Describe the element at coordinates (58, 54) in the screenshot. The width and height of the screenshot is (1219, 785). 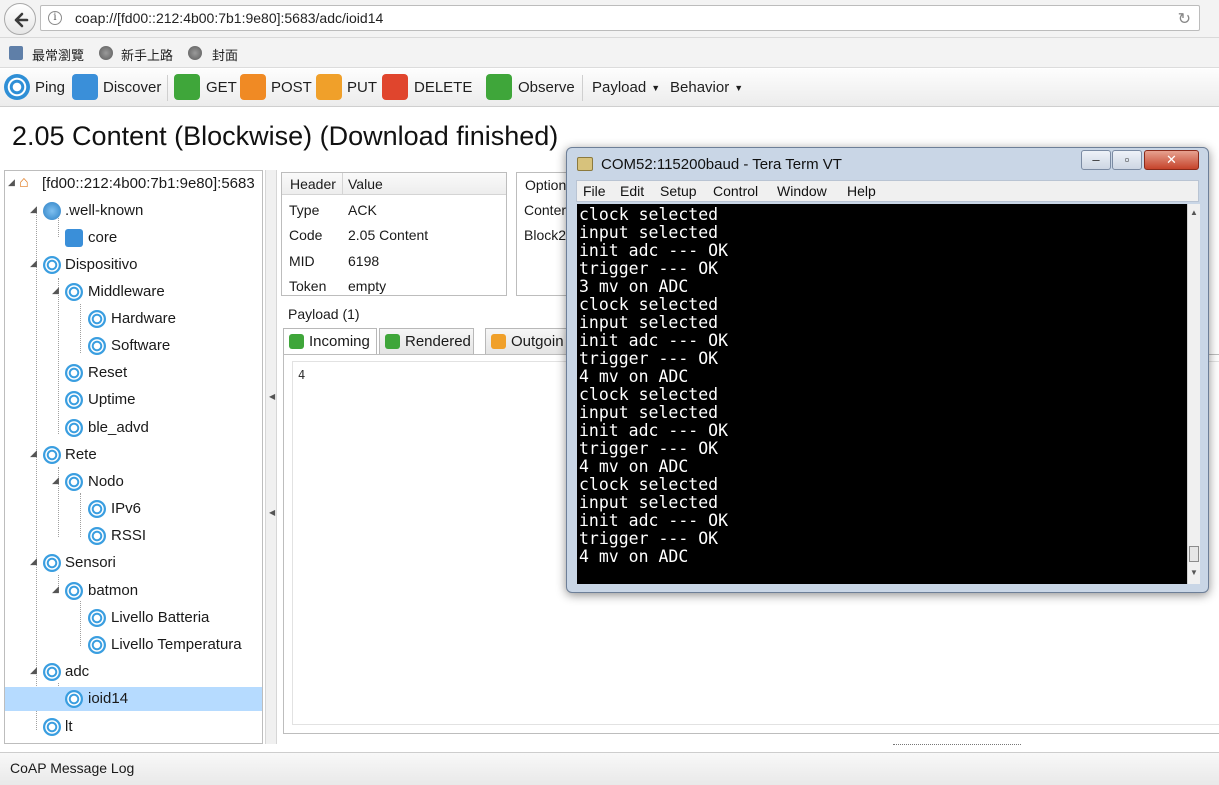
I see `bookmark-most-visited: 最常瀏覽` at that location.